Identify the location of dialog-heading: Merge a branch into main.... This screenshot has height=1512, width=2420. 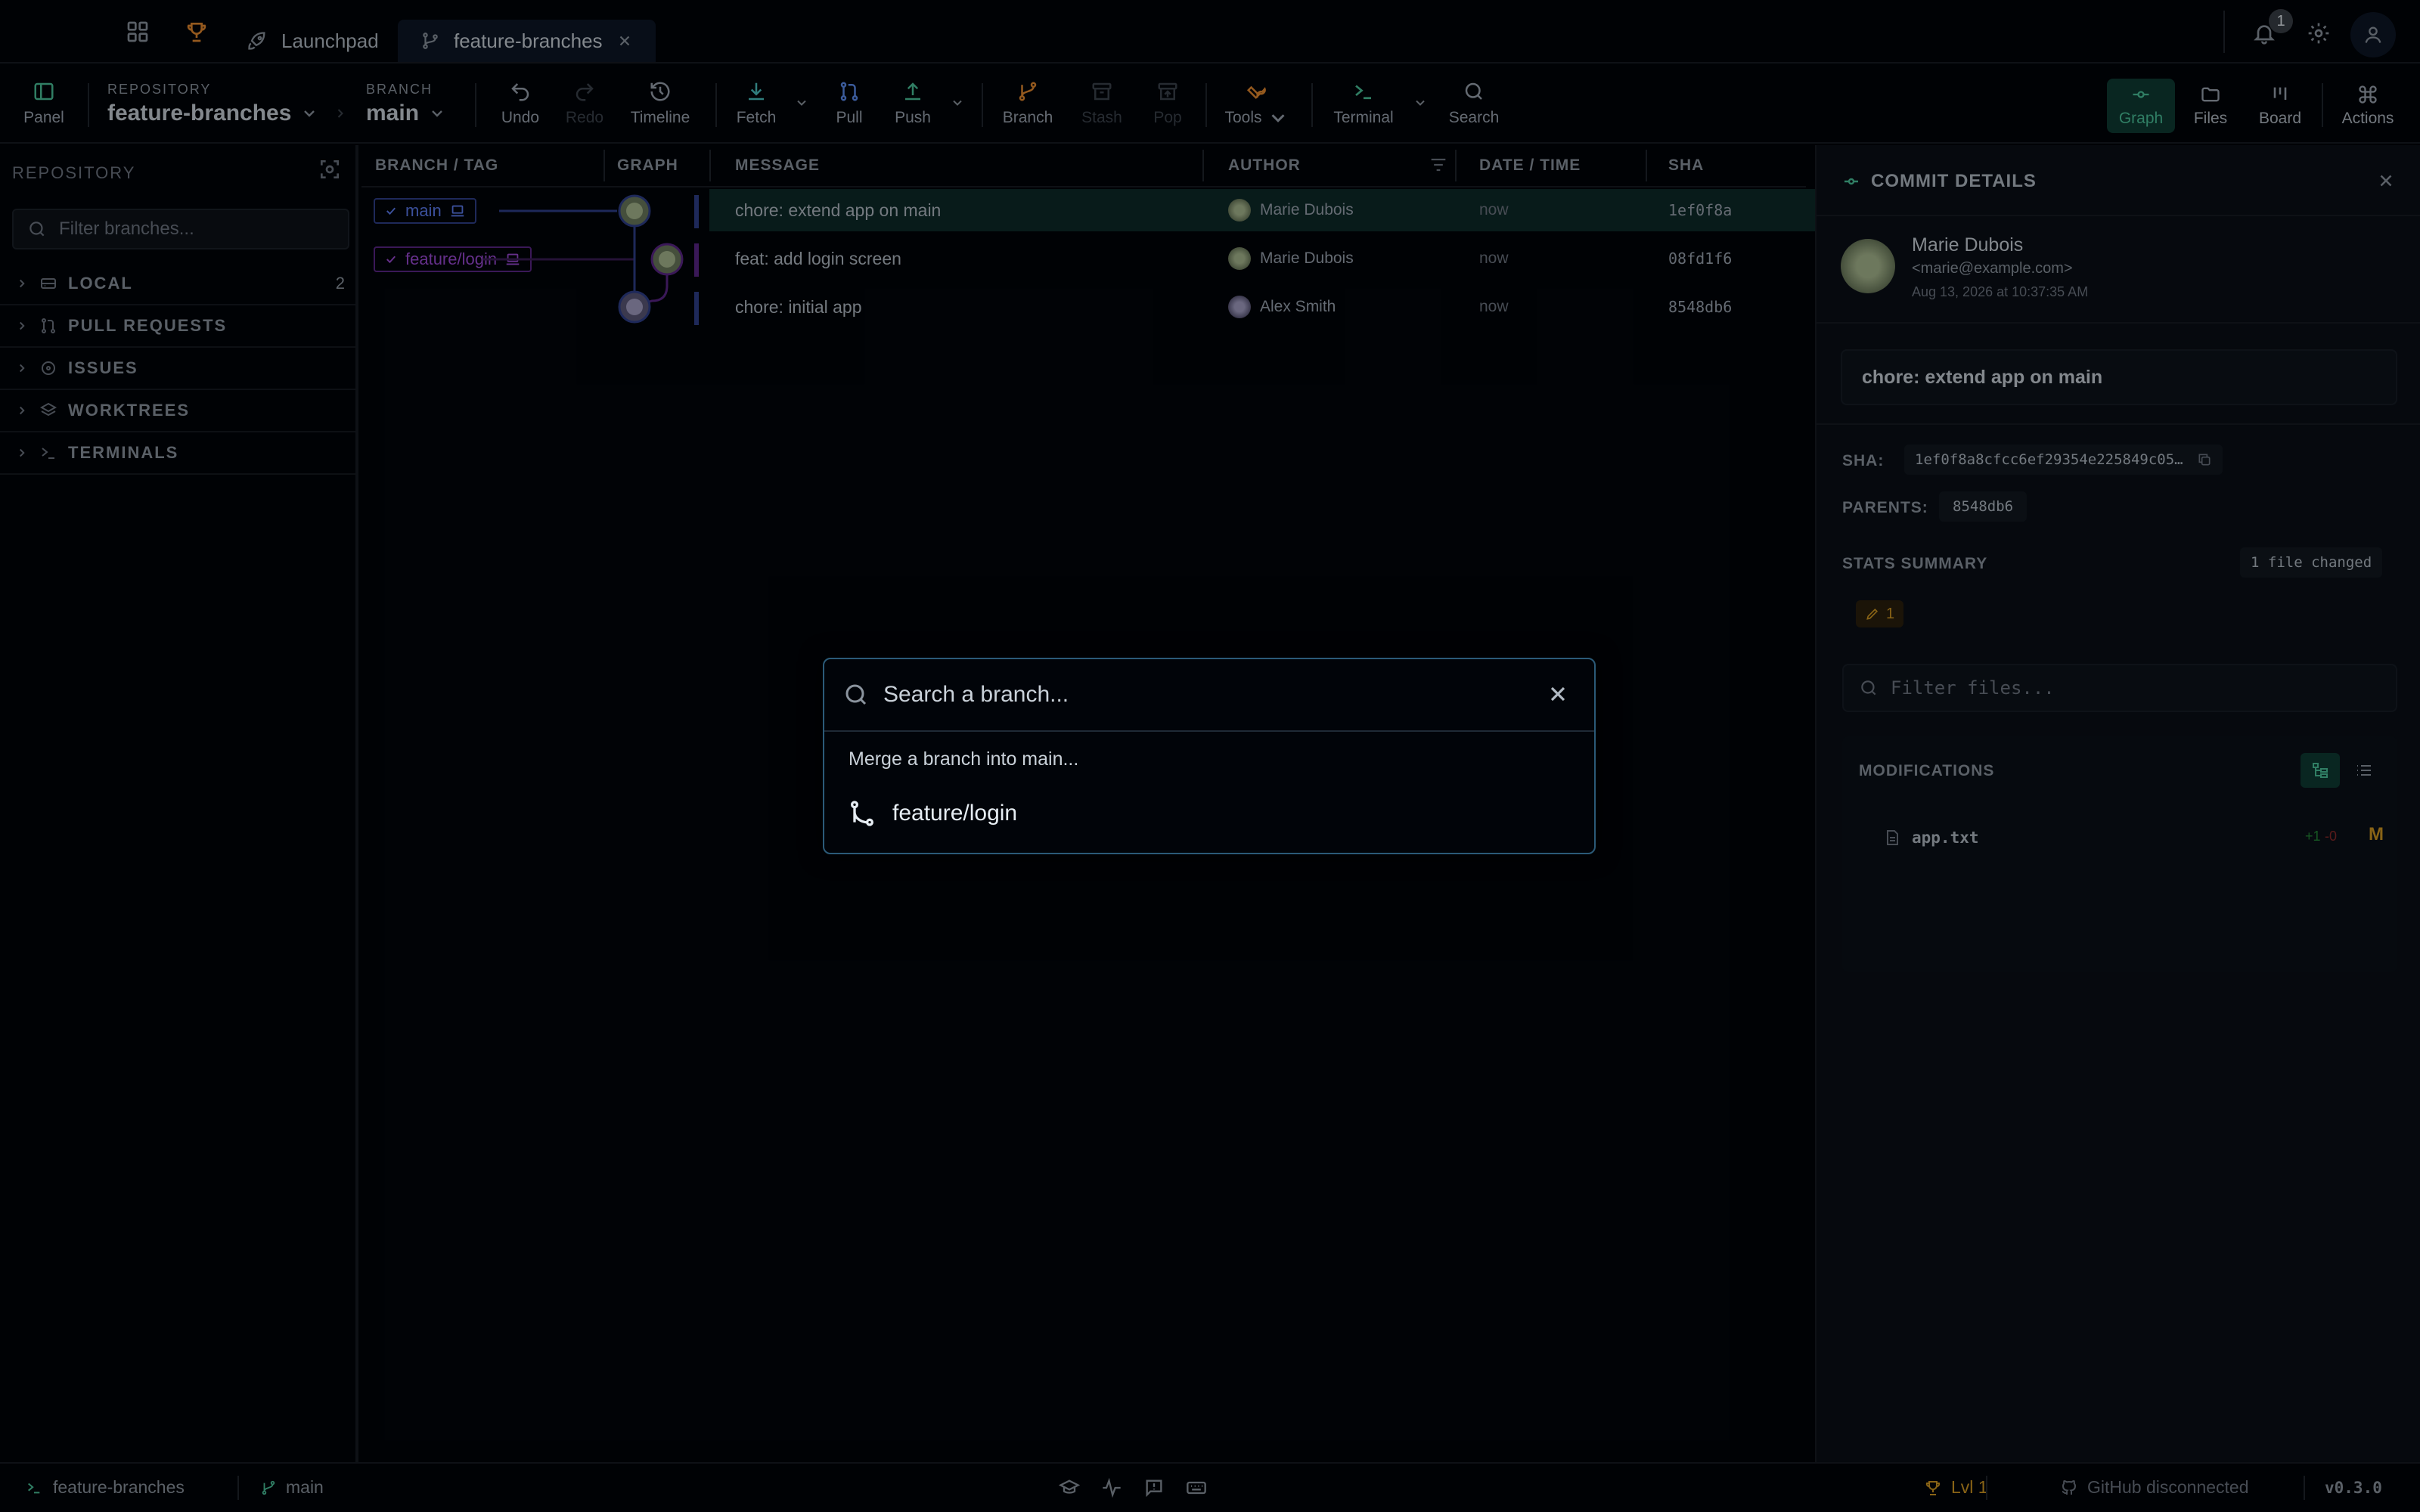
(964, 759).